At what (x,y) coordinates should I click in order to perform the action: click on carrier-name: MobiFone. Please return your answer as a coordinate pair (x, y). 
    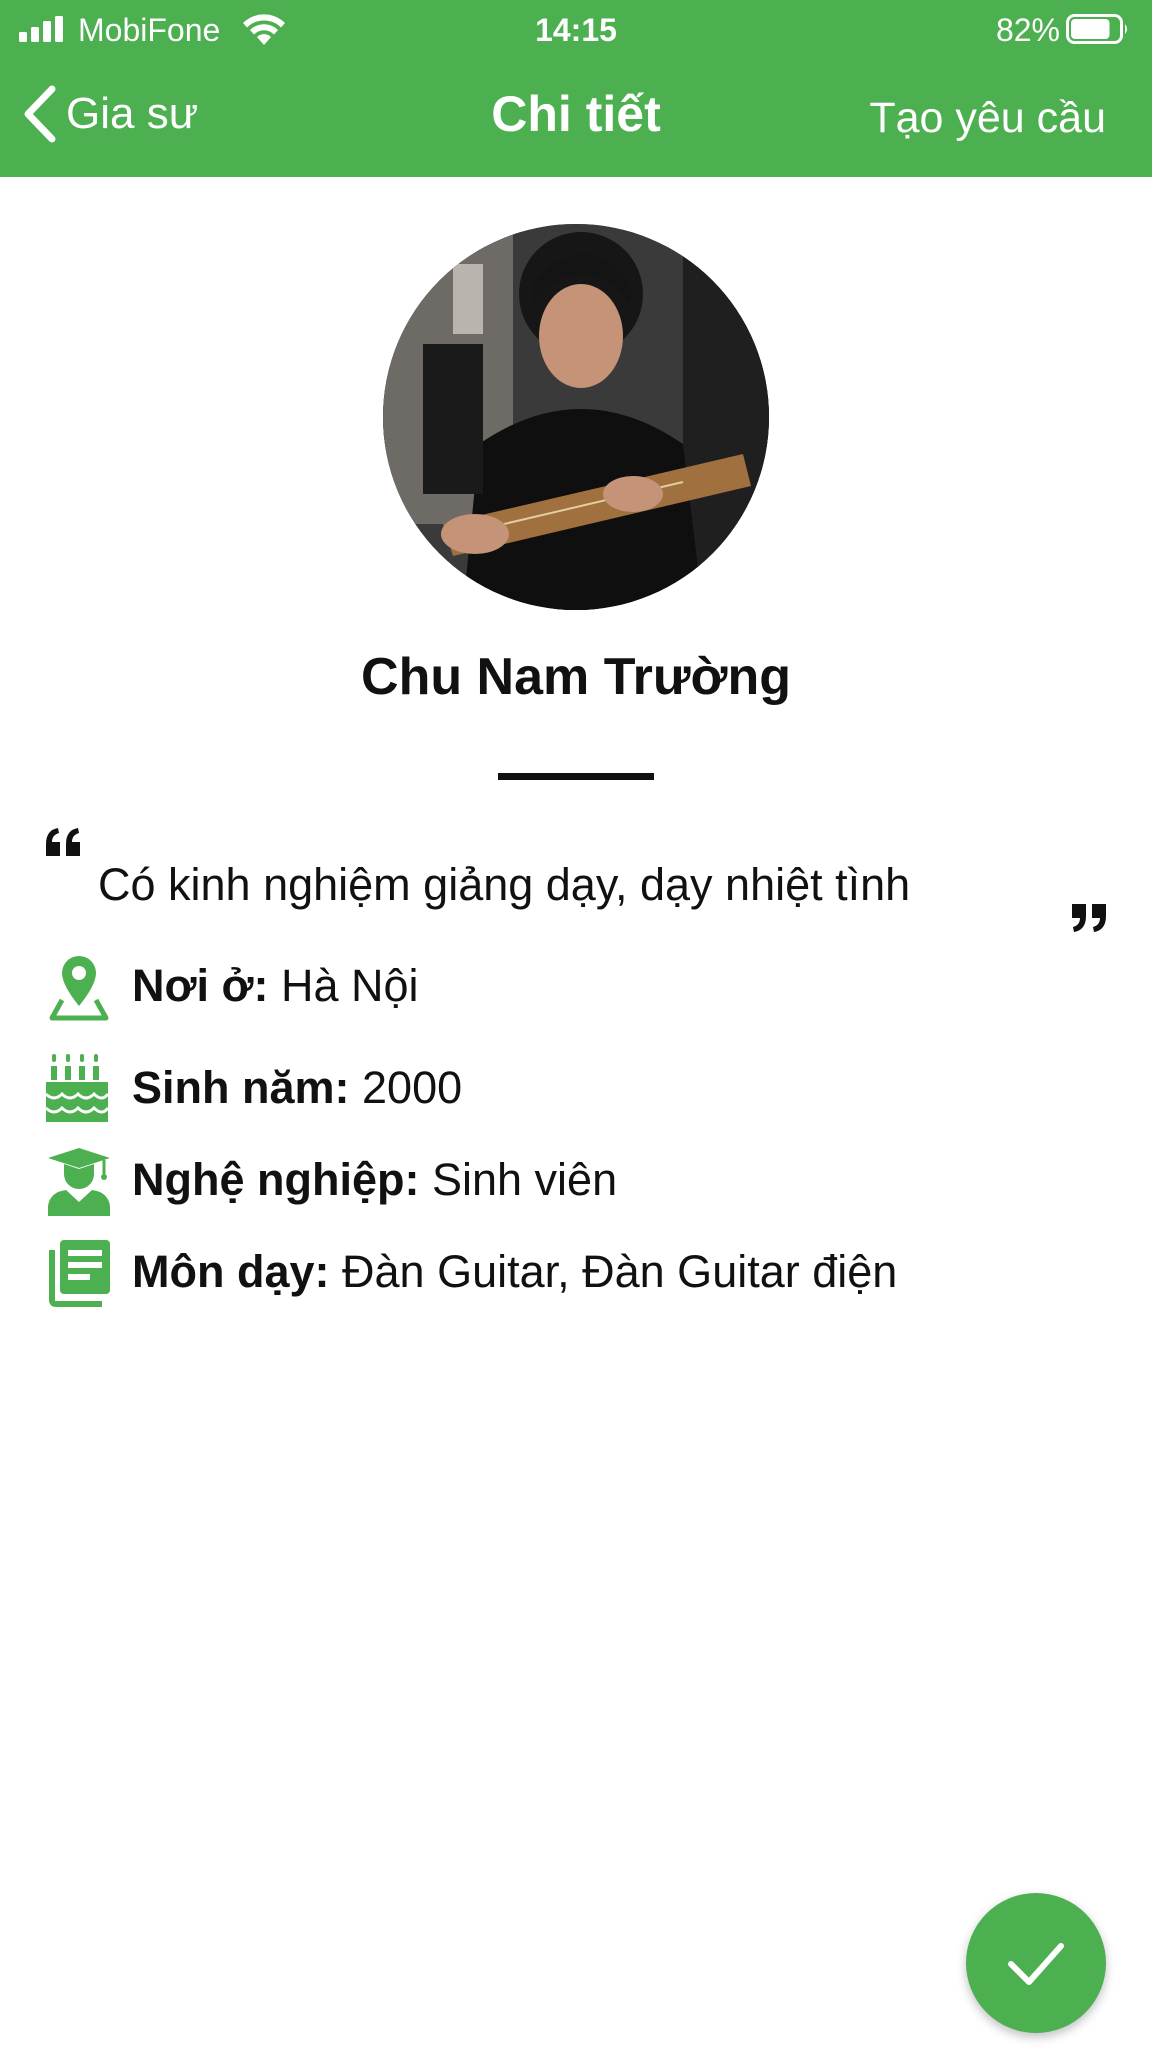
    Looking at the image, I should click on (149, 30).